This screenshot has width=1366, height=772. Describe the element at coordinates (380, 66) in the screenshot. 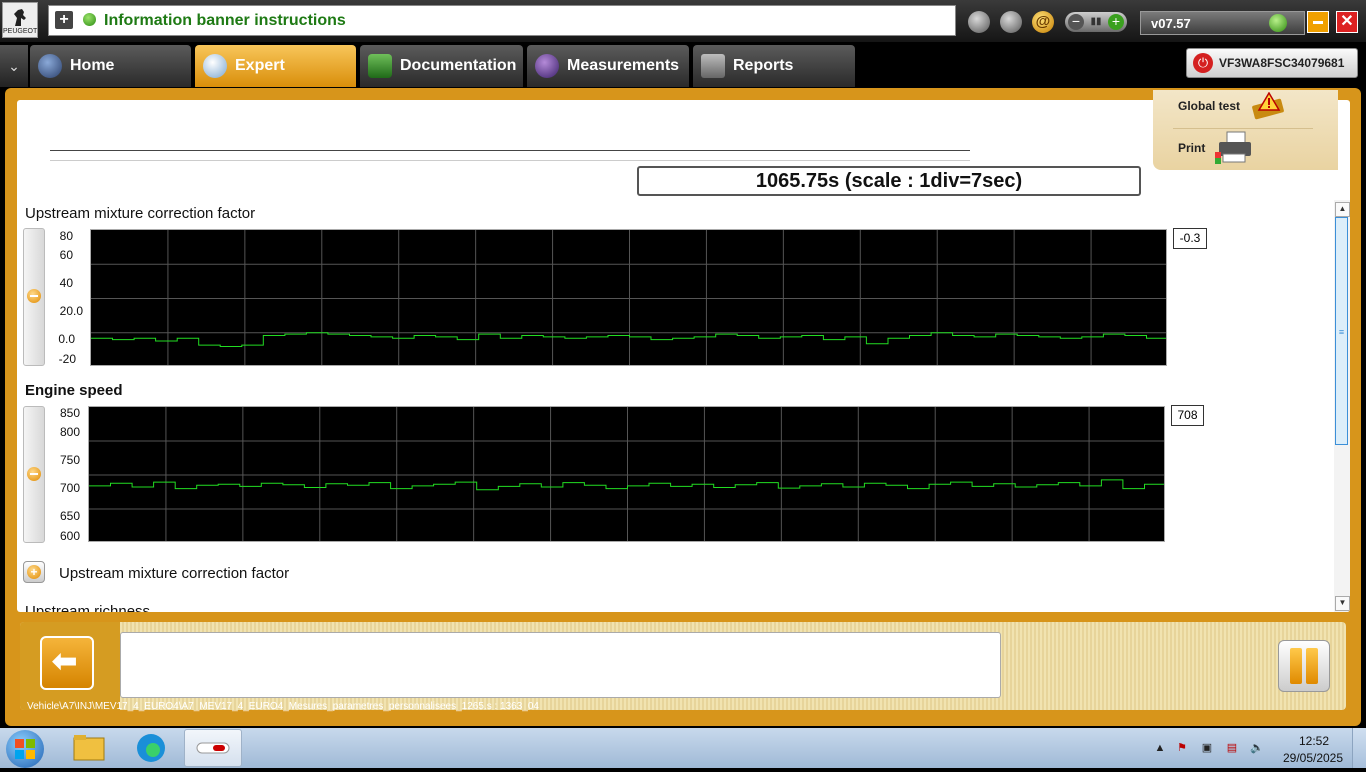

I see `book-icon` at that location.